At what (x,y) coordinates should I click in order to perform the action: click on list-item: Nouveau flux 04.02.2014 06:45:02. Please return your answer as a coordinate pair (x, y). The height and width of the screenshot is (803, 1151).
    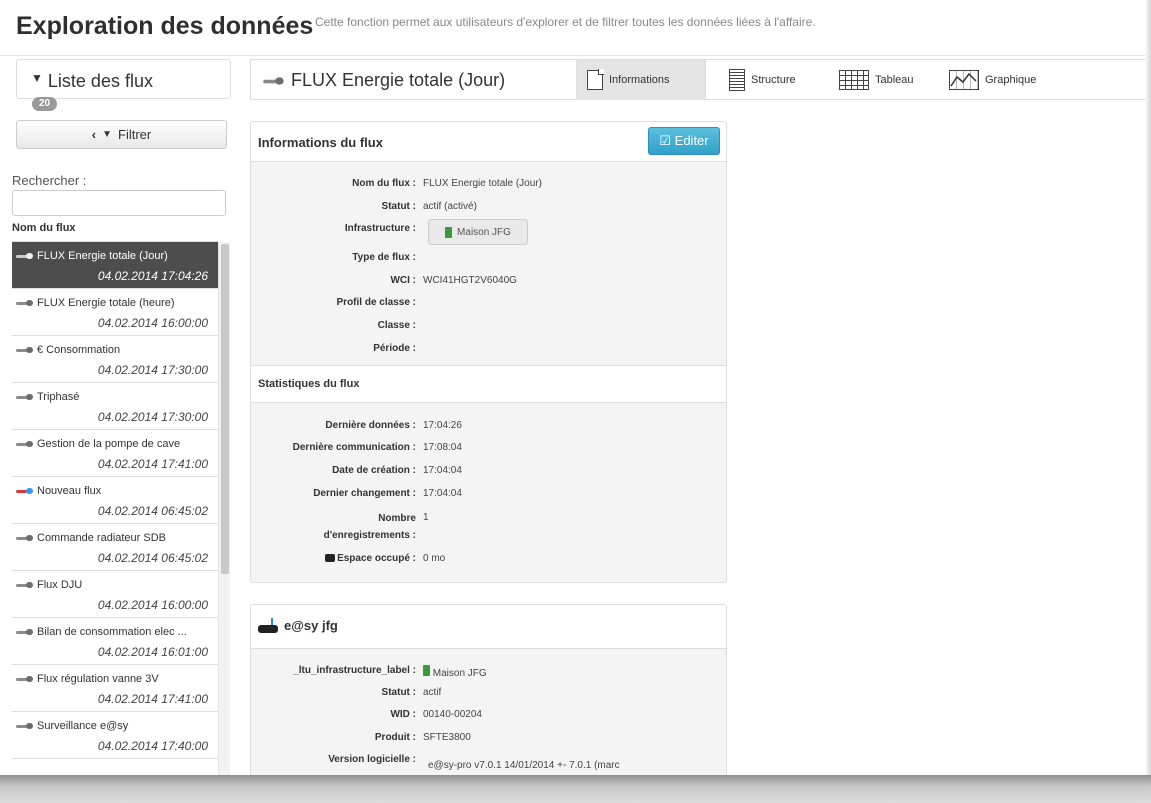
    Looking at the image, I should click on (115, 500).